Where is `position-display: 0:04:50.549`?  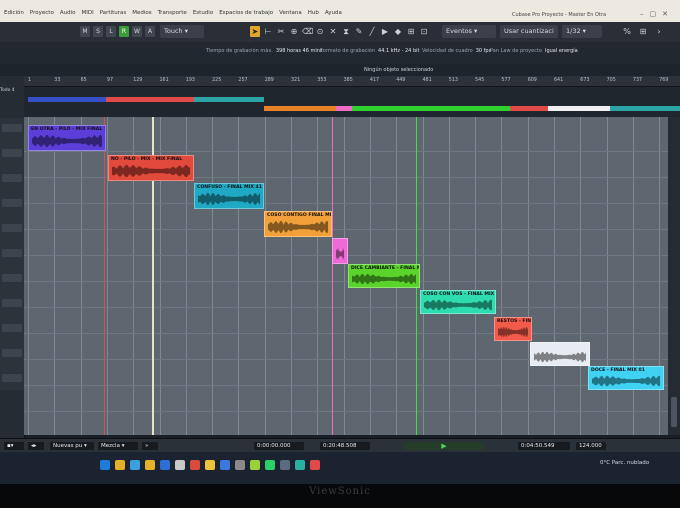
position-display: 0:04:50.549 is located at coordinates (544, 446).